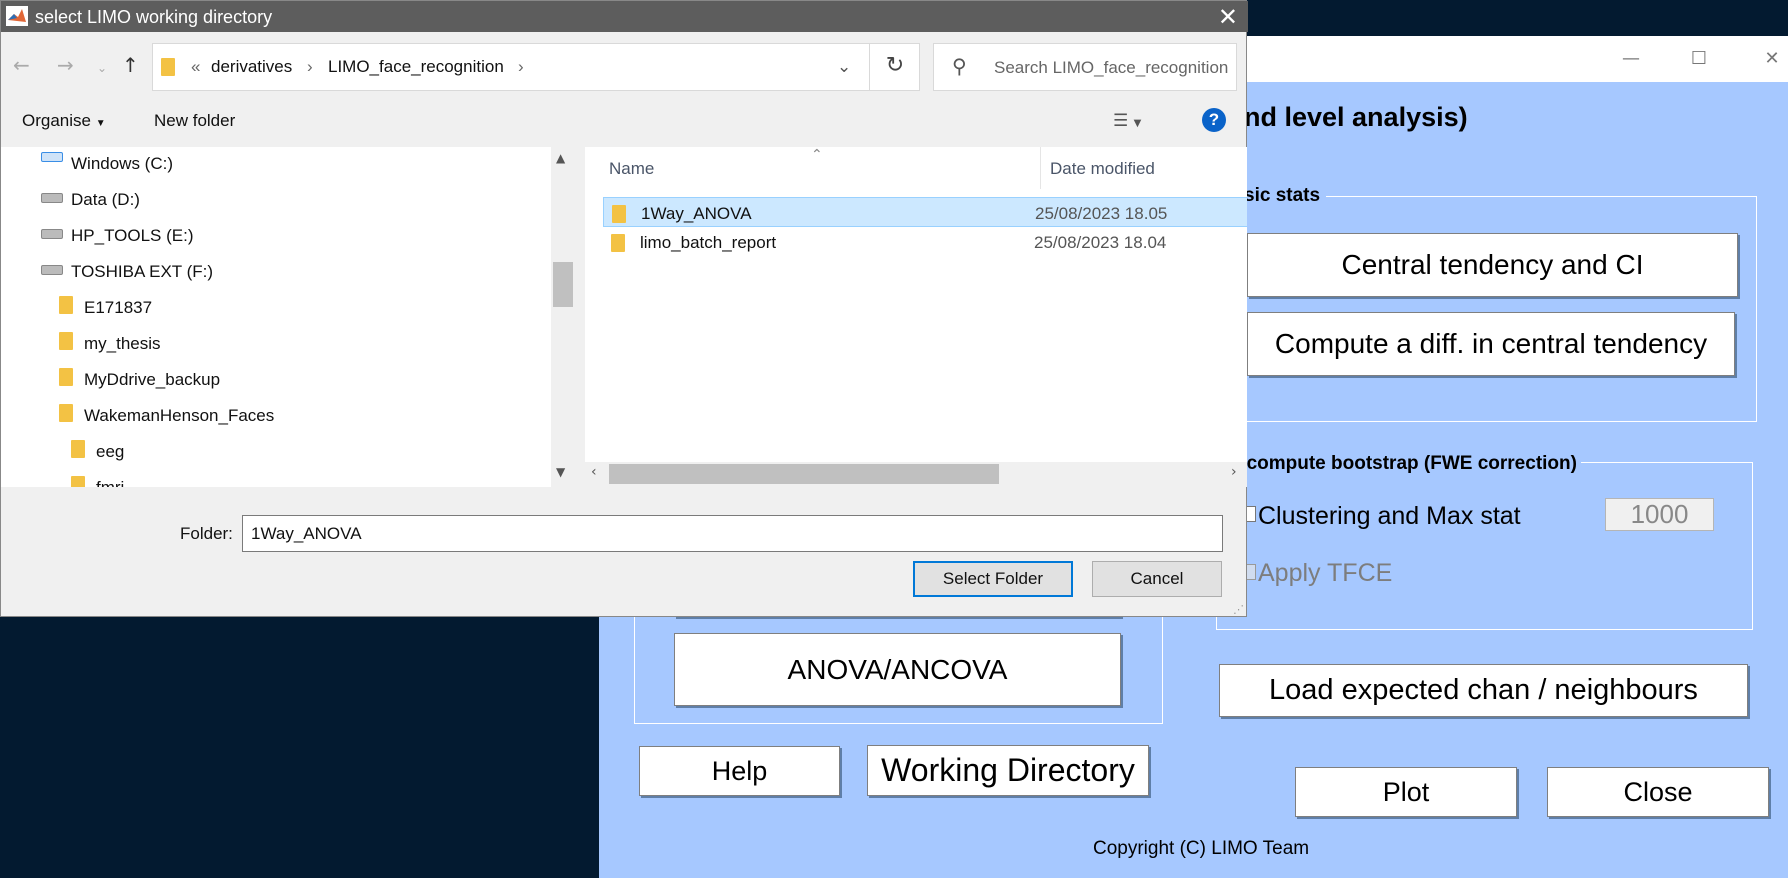  What do you see at coordinates (1484, 546) in the screenshot?
I see `bootstrap-panel` at bounding box center [1484, 546].